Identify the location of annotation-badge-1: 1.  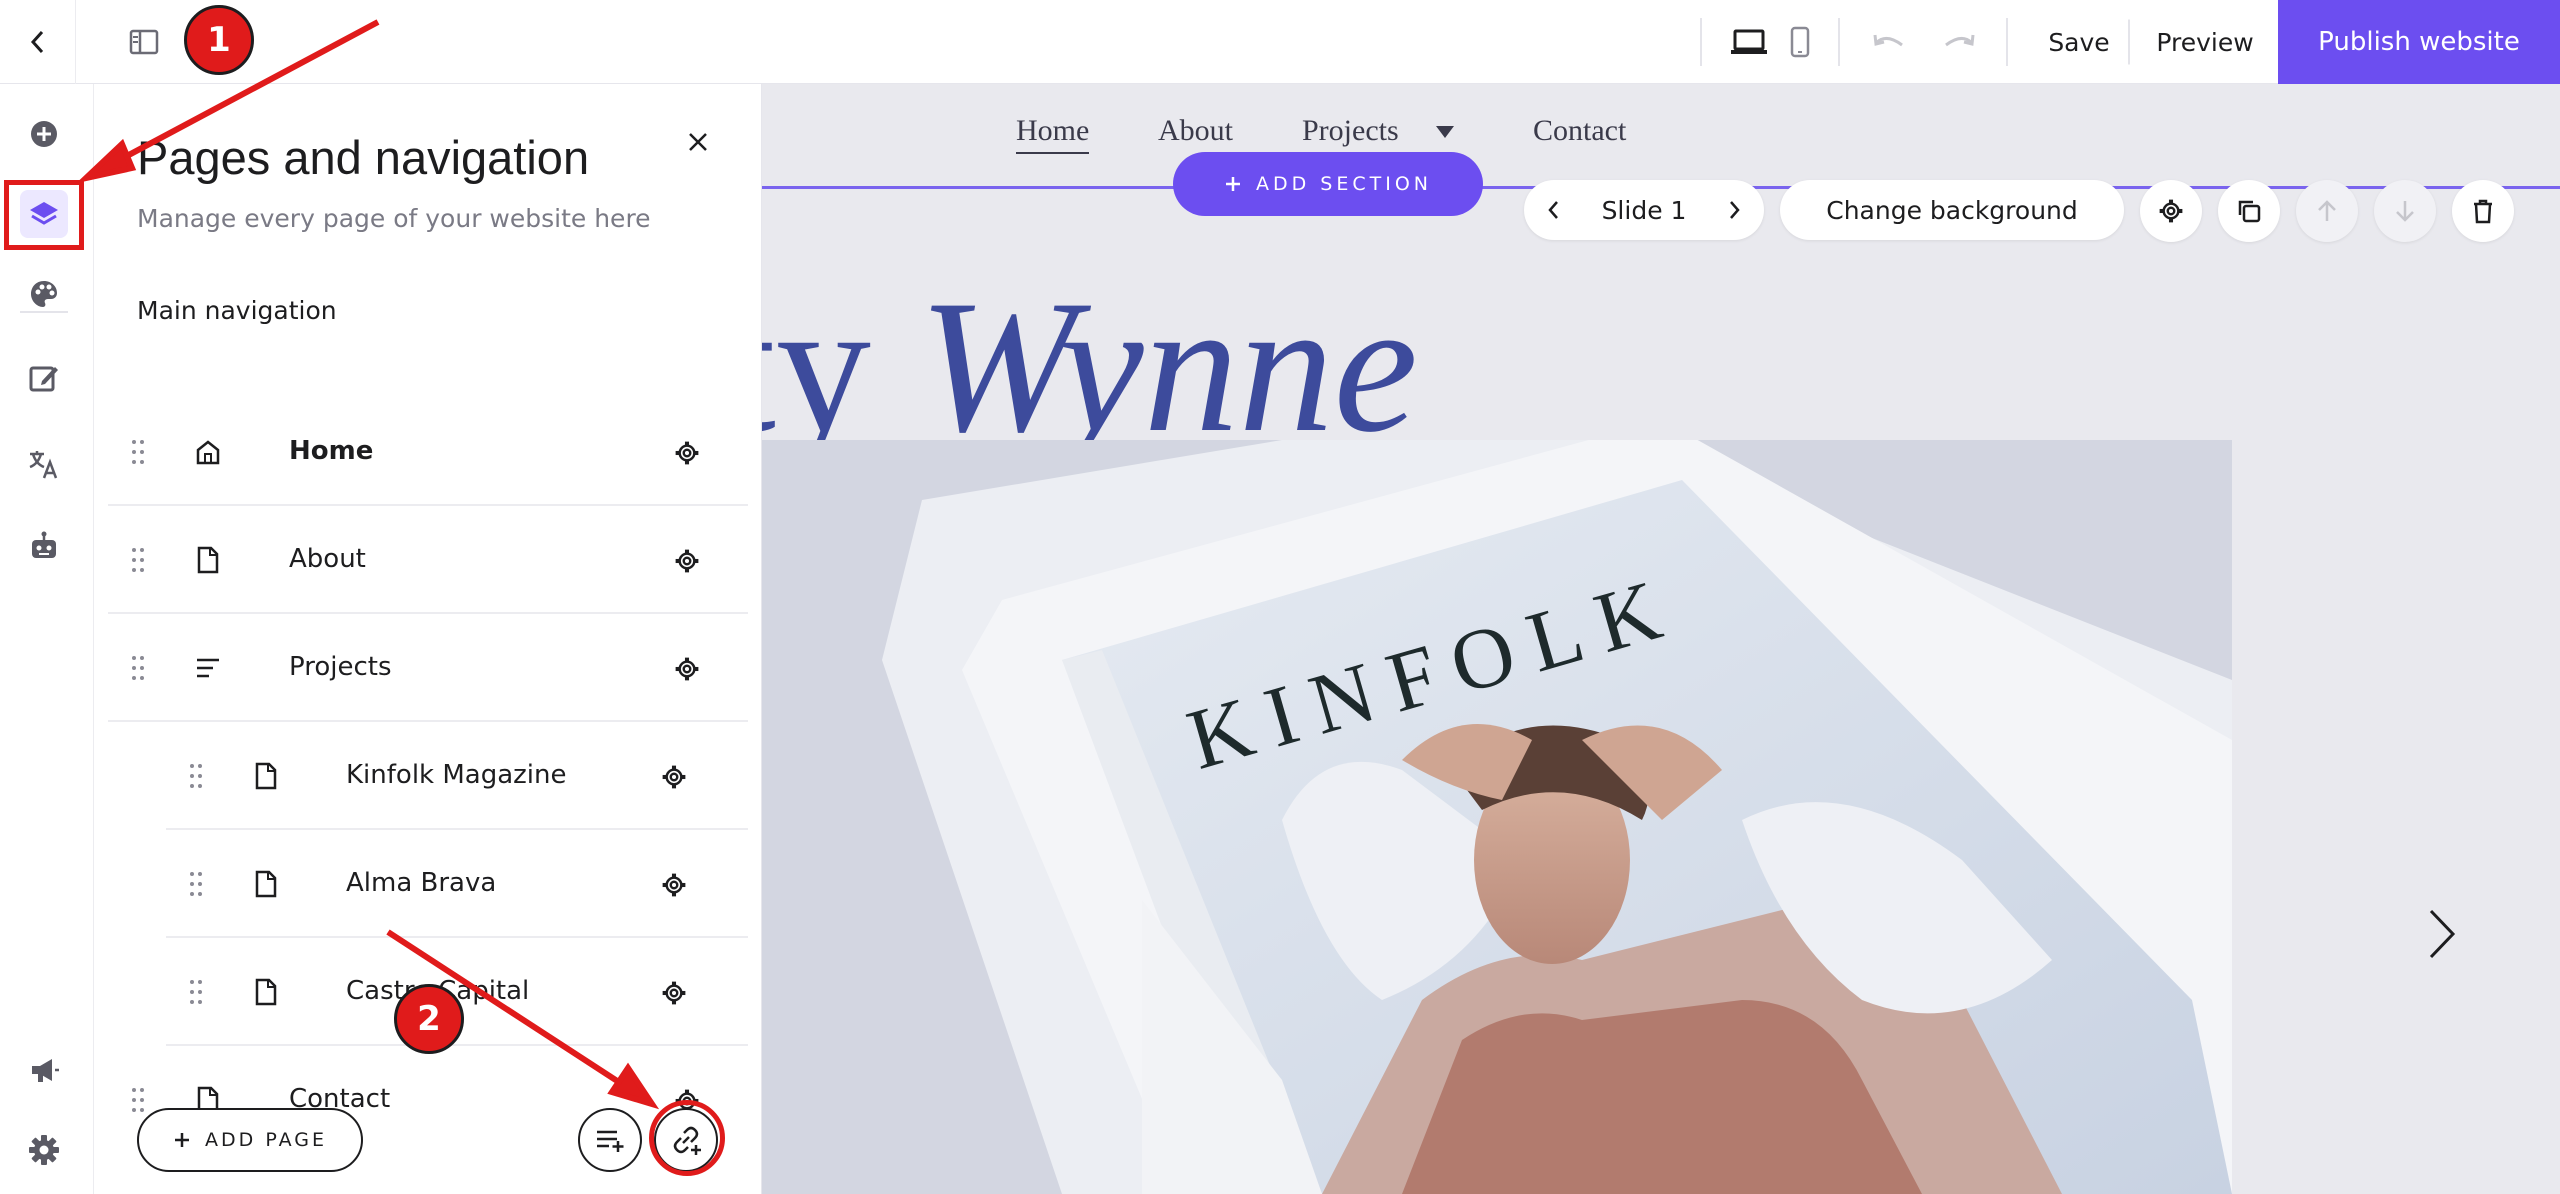
(219, 40).